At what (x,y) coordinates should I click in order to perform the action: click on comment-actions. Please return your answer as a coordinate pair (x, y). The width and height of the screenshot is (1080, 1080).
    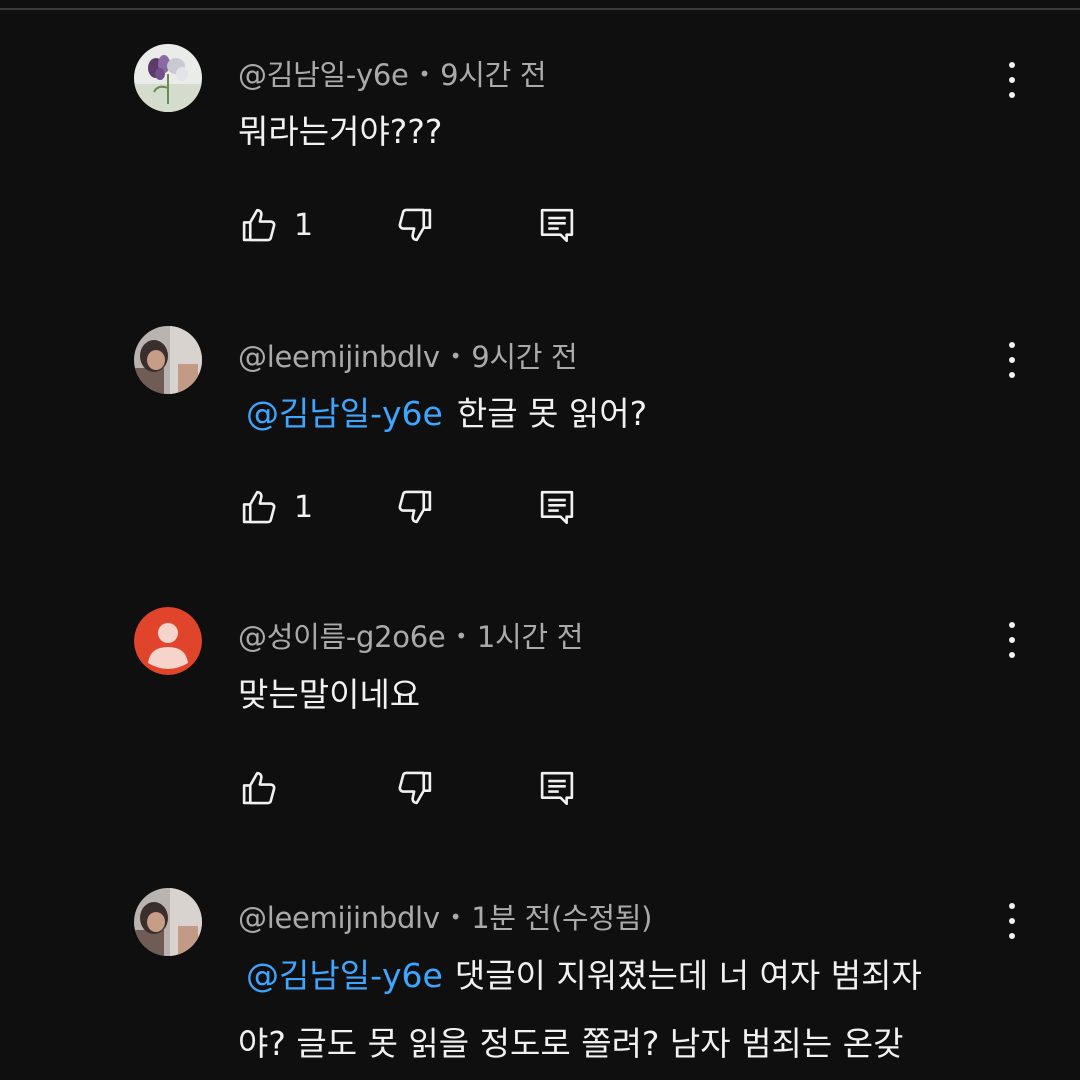
    Looking at the image, I should click on (438, 789).